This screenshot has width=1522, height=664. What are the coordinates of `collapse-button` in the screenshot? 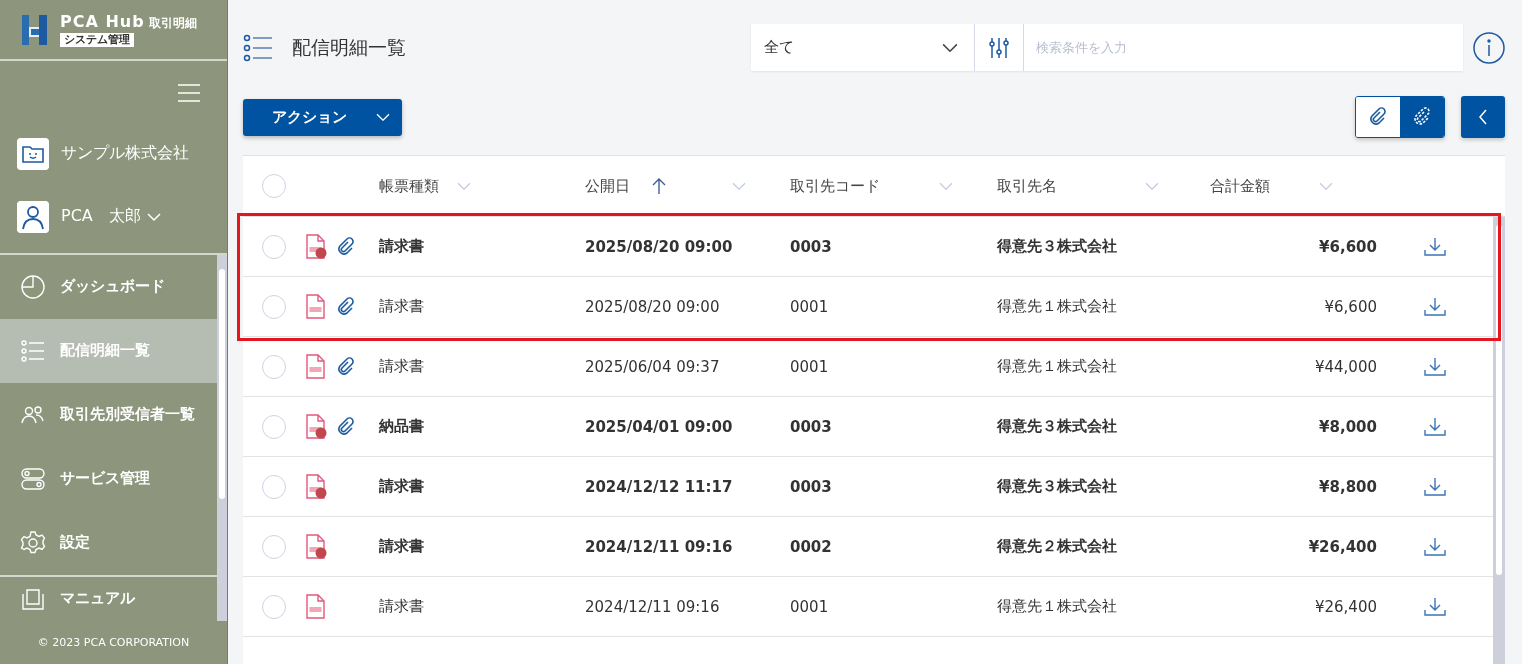 It's located at (1483, 117).